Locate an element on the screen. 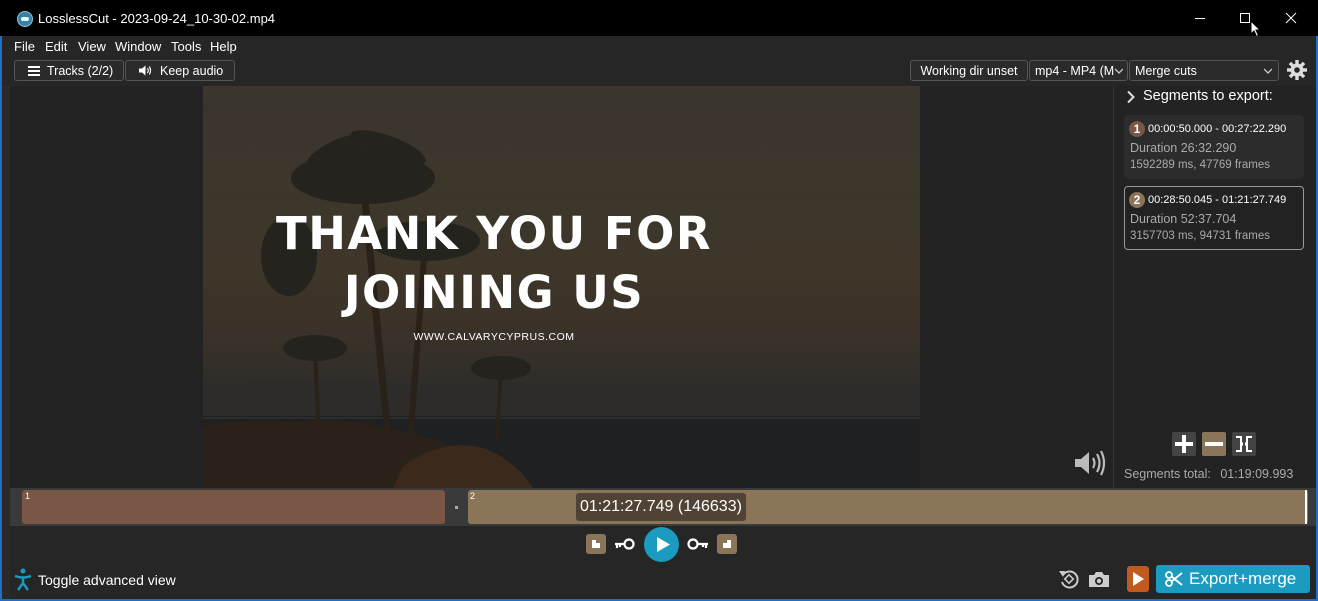  video-line1: THANK YOU FOR is located at coordinates (494, 233).